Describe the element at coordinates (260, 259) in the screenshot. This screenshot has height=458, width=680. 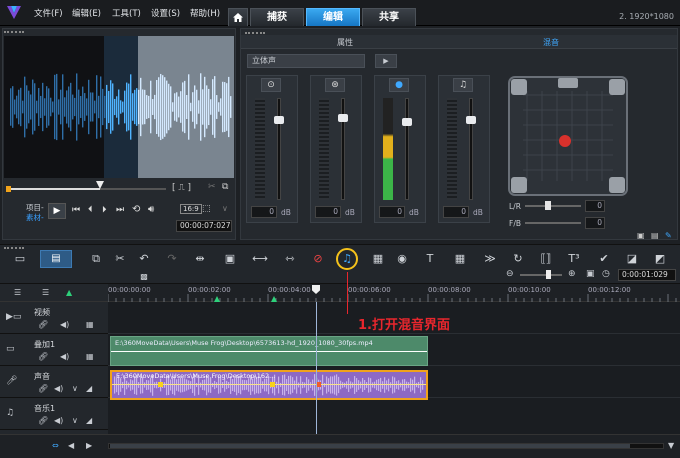
I see `split-icon: ⟷` at that location.